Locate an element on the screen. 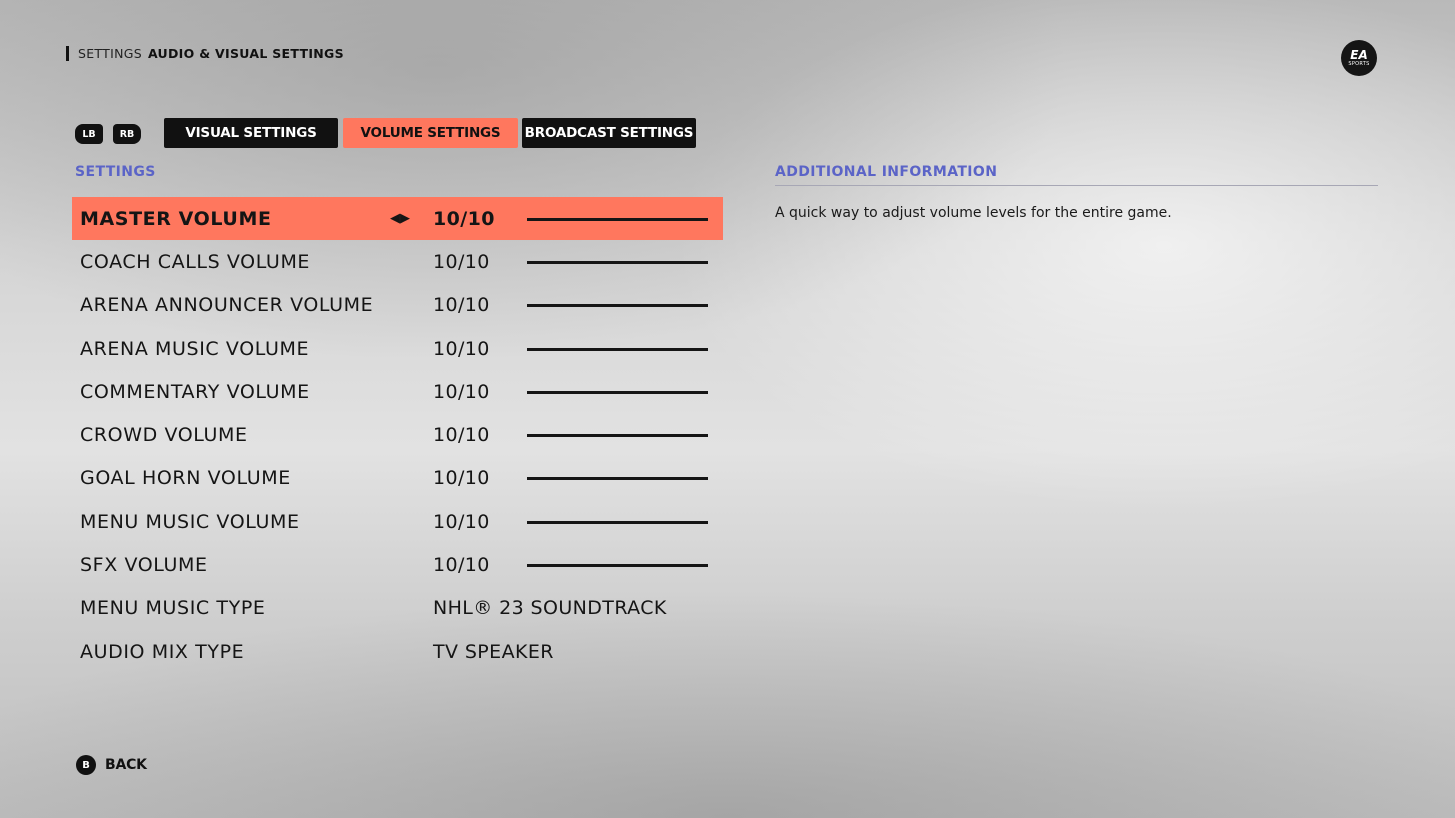 This screenshot has width=1455, height=818. left-right-arrows-icon: ◀▶ is located at coordinates (400, 218).